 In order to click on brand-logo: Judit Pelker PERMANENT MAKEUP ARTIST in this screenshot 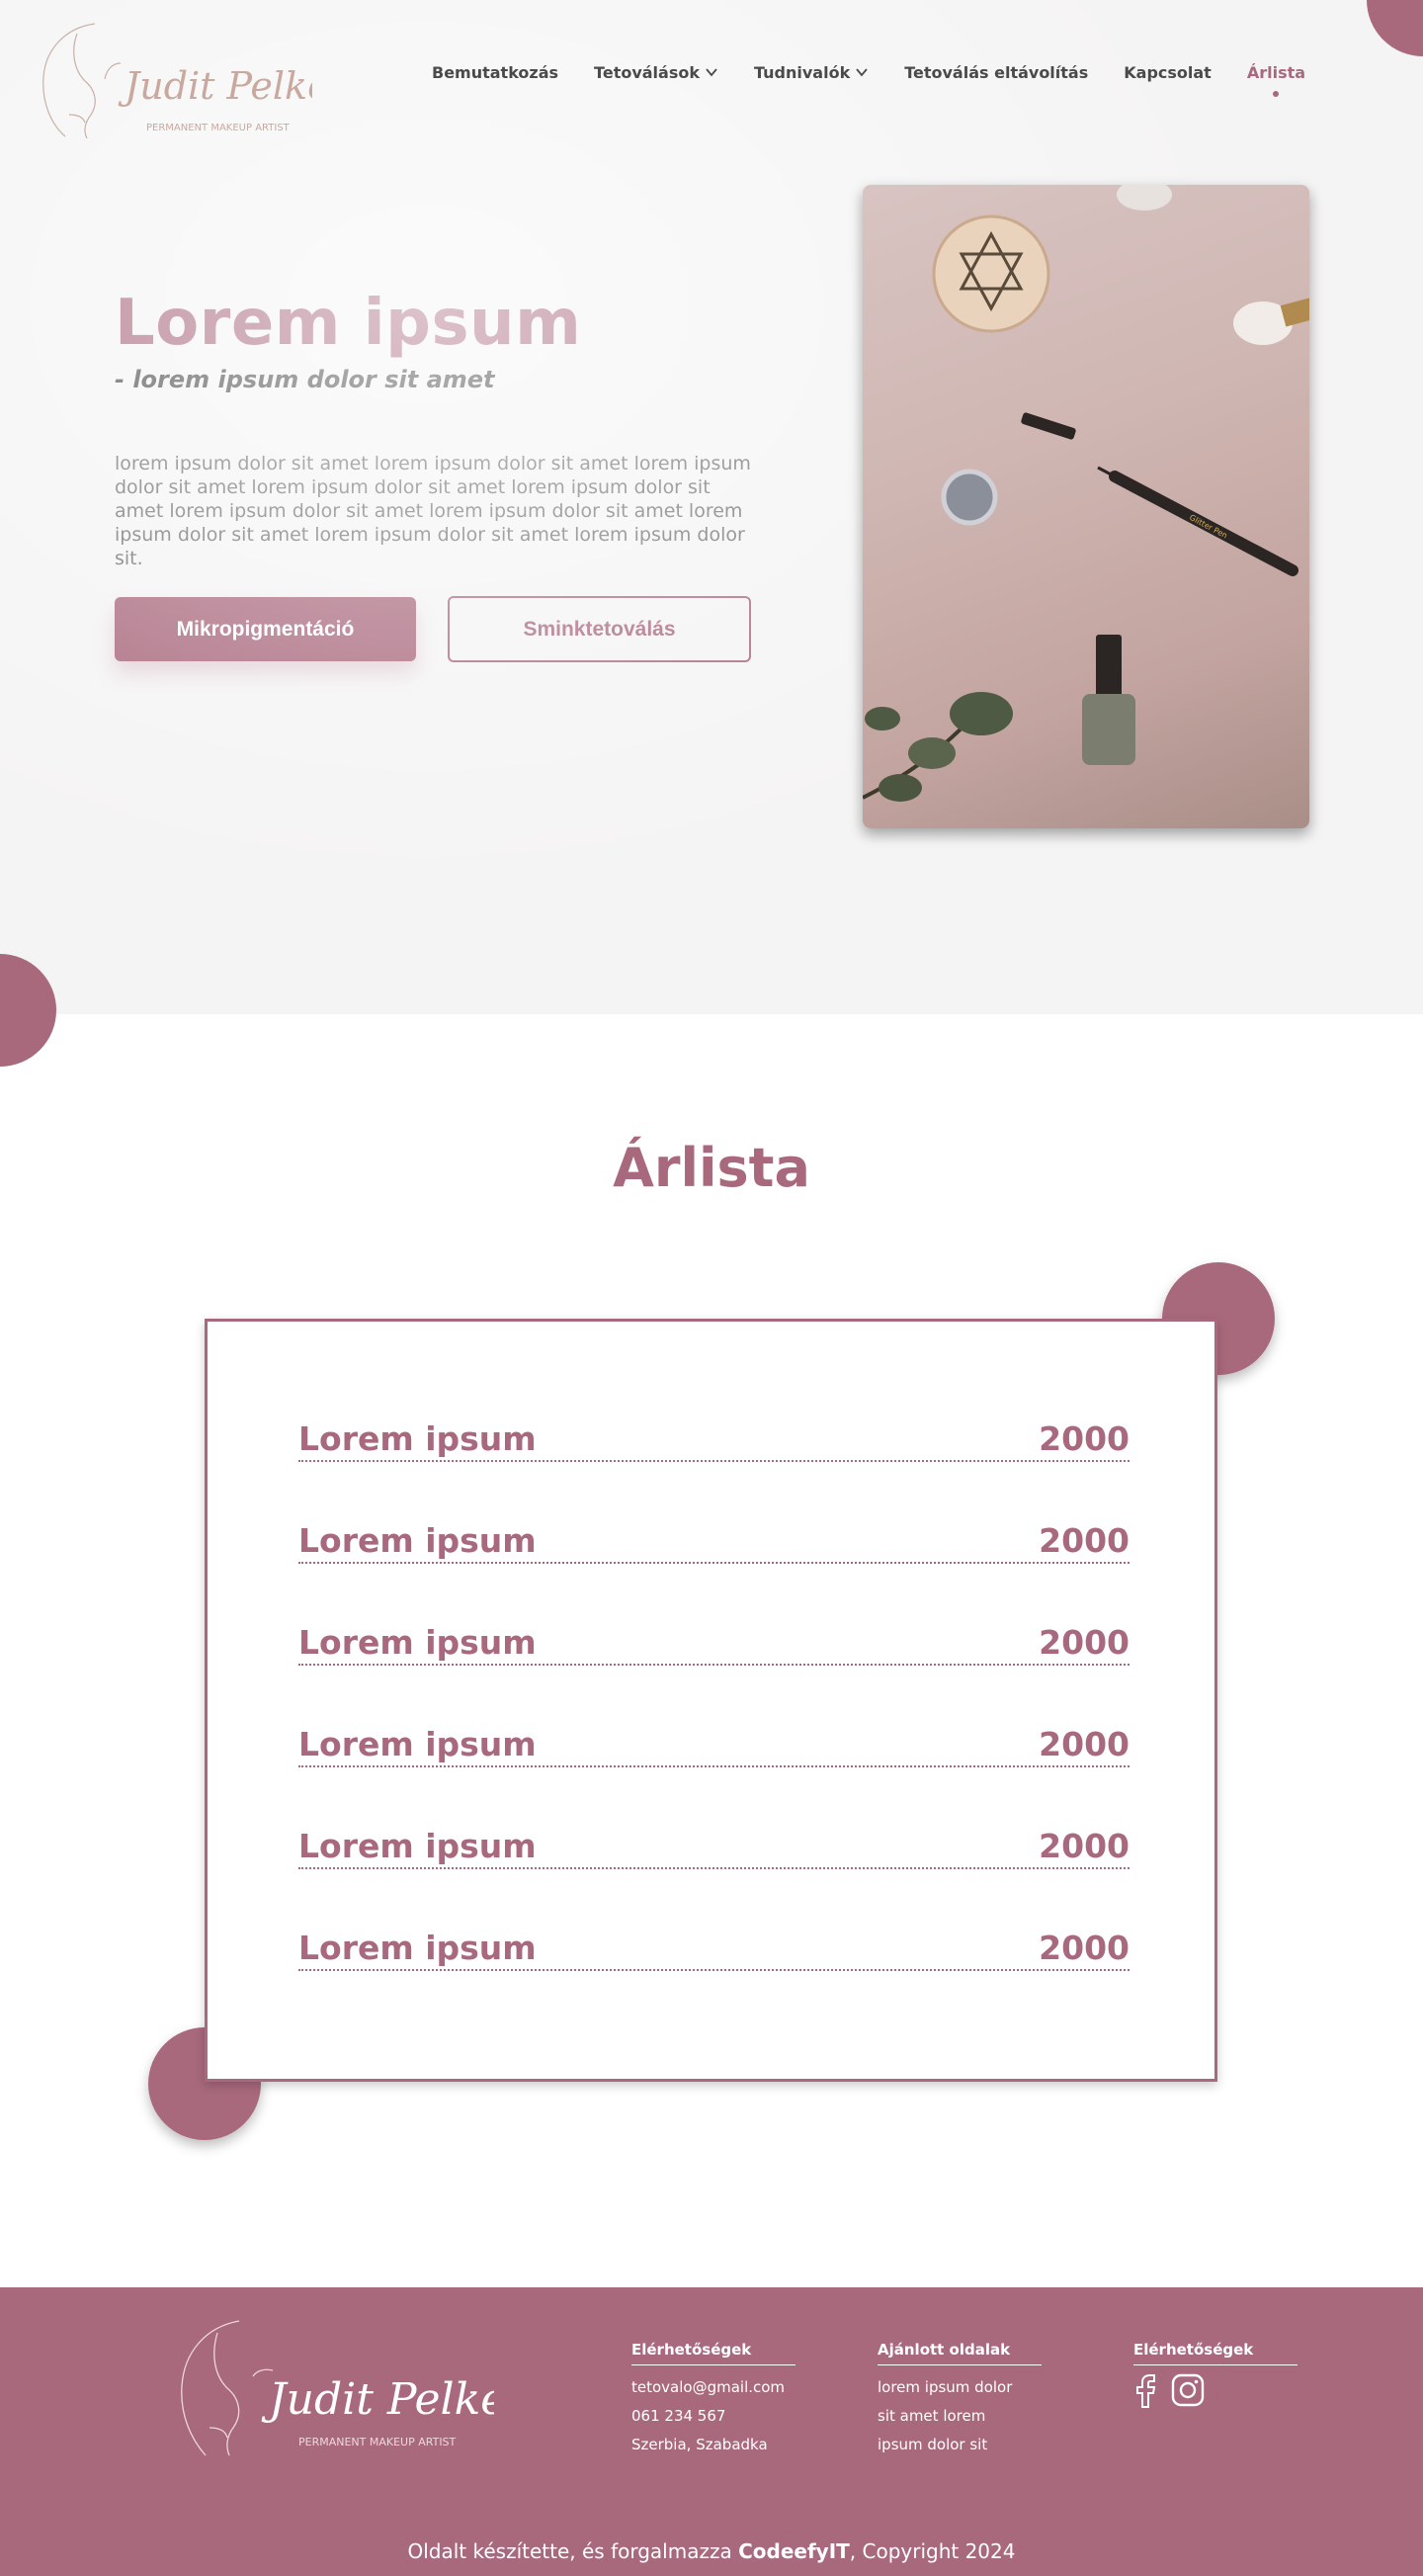, I will do `click(188, 81)`.